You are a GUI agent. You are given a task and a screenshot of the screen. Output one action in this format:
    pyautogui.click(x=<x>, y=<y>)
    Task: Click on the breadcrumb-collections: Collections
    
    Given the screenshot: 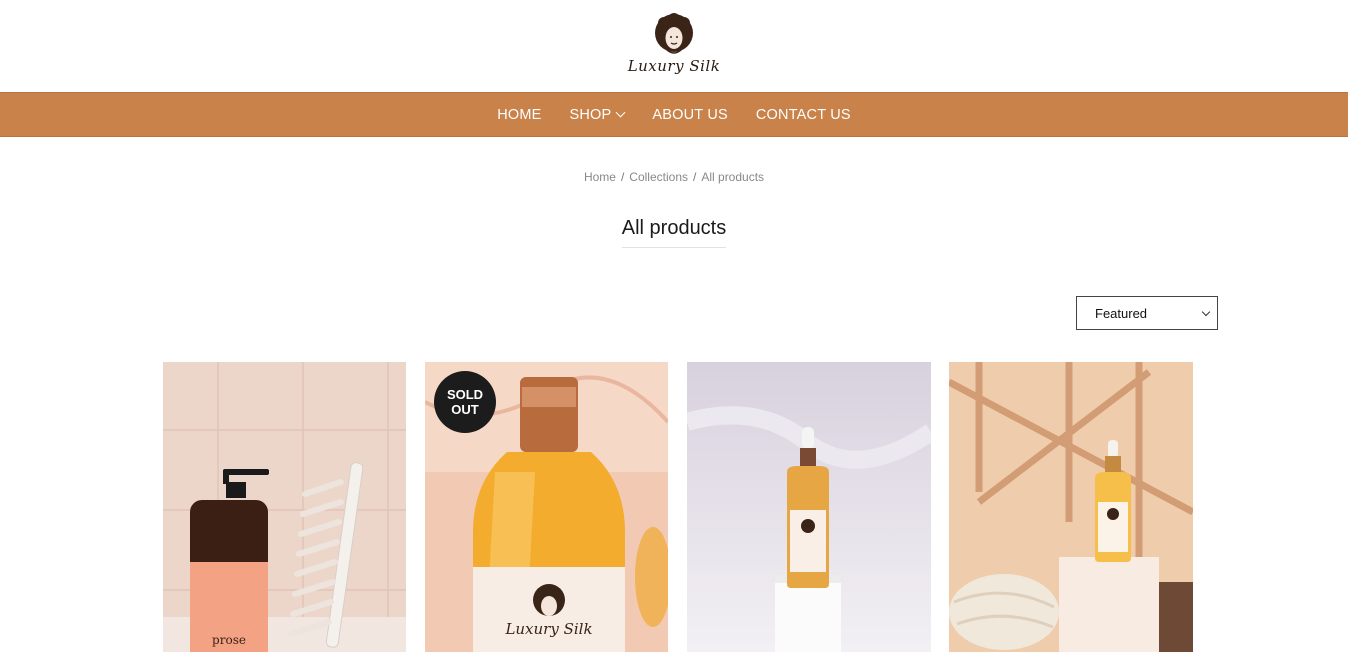 What is the action you would take?
    pyautogui.click(x=658, y=177)
    